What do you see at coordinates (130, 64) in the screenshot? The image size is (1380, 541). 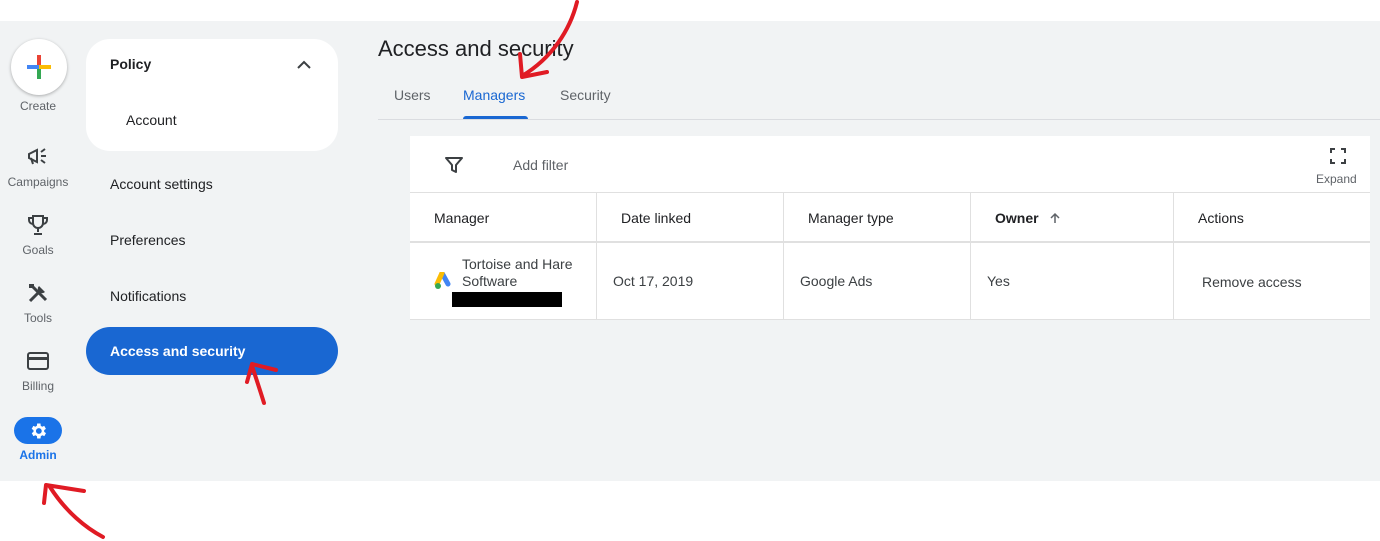 I see `policy-header: Policy` at bounding box center [130, 64].